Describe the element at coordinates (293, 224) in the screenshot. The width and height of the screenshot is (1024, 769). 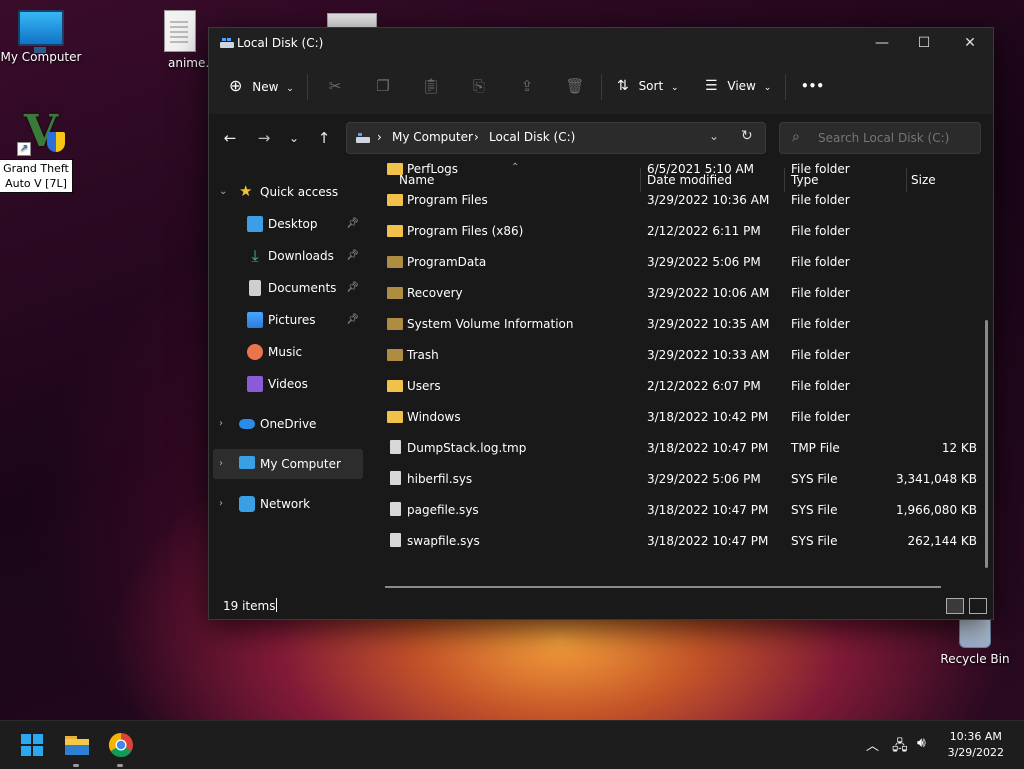
I see `nav-label: Desktop` at that location.